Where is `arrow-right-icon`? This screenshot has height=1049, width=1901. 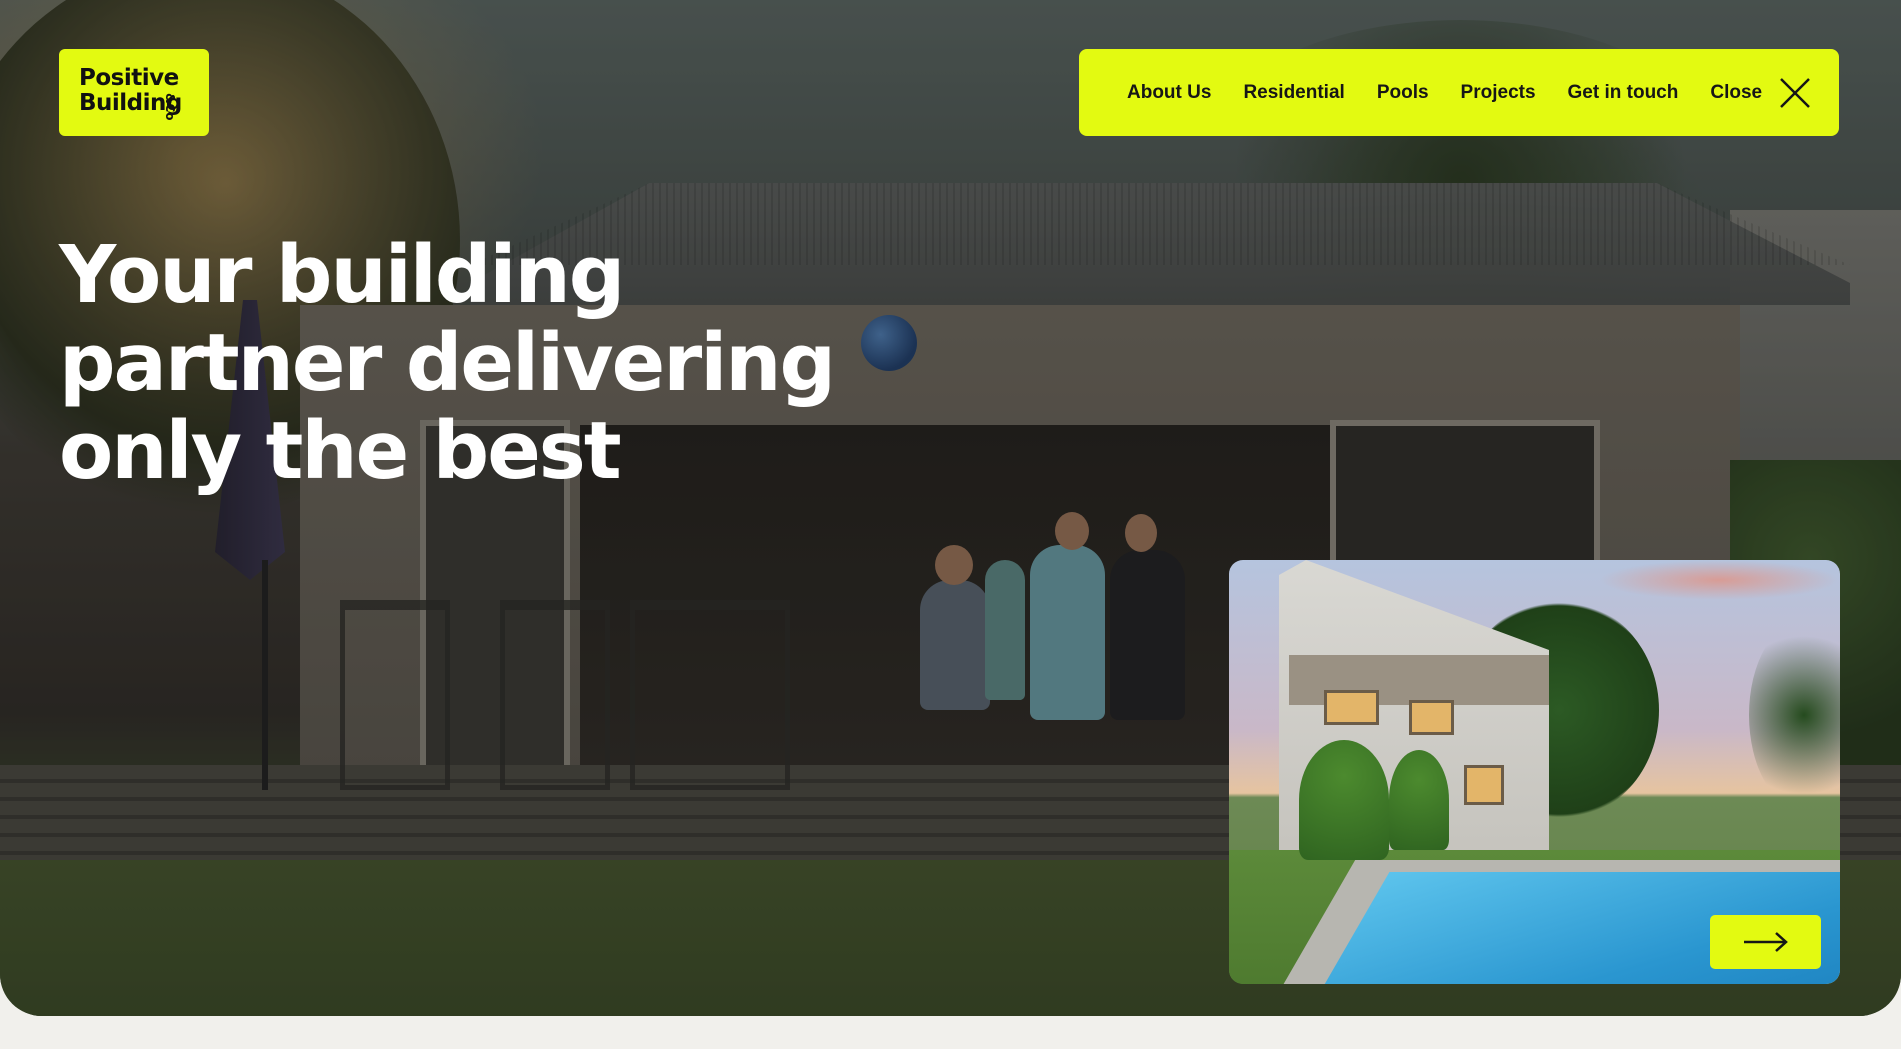
arrow-right-icon is located at coordinates (1765, 942).